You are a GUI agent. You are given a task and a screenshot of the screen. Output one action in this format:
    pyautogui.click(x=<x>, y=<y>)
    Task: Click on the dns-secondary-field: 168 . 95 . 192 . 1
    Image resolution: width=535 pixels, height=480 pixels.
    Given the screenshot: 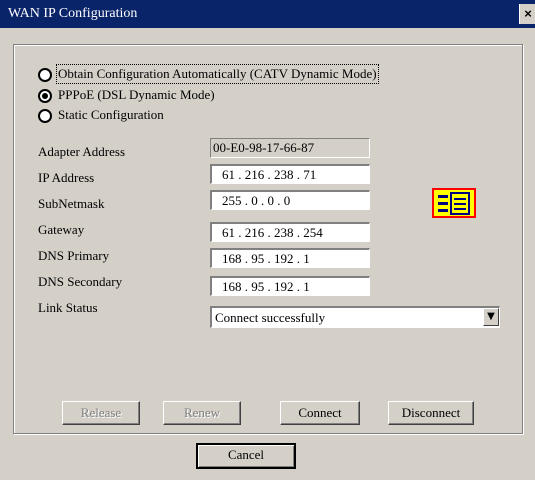 What is the action you would take?
    pyautogui.click(x=290, y=286)
    